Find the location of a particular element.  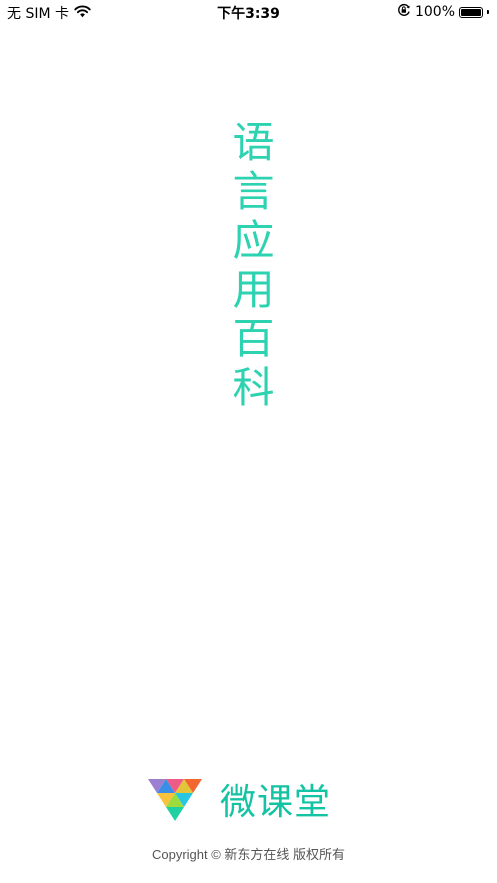

brand-logo: 微课堂 is located at coordinates (239, 803).